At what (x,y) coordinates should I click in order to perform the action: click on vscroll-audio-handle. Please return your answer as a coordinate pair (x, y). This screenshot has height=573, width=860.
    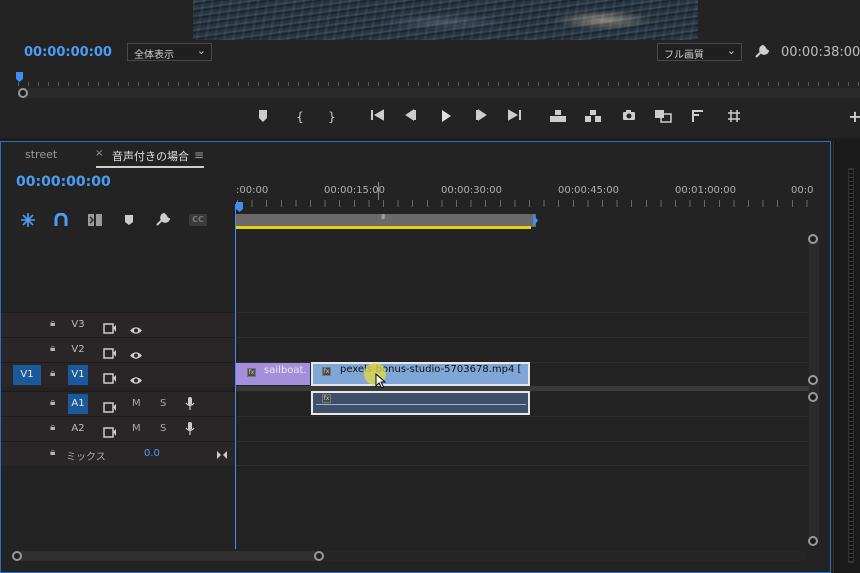
    Looking at the image, I should click on (813, 397).